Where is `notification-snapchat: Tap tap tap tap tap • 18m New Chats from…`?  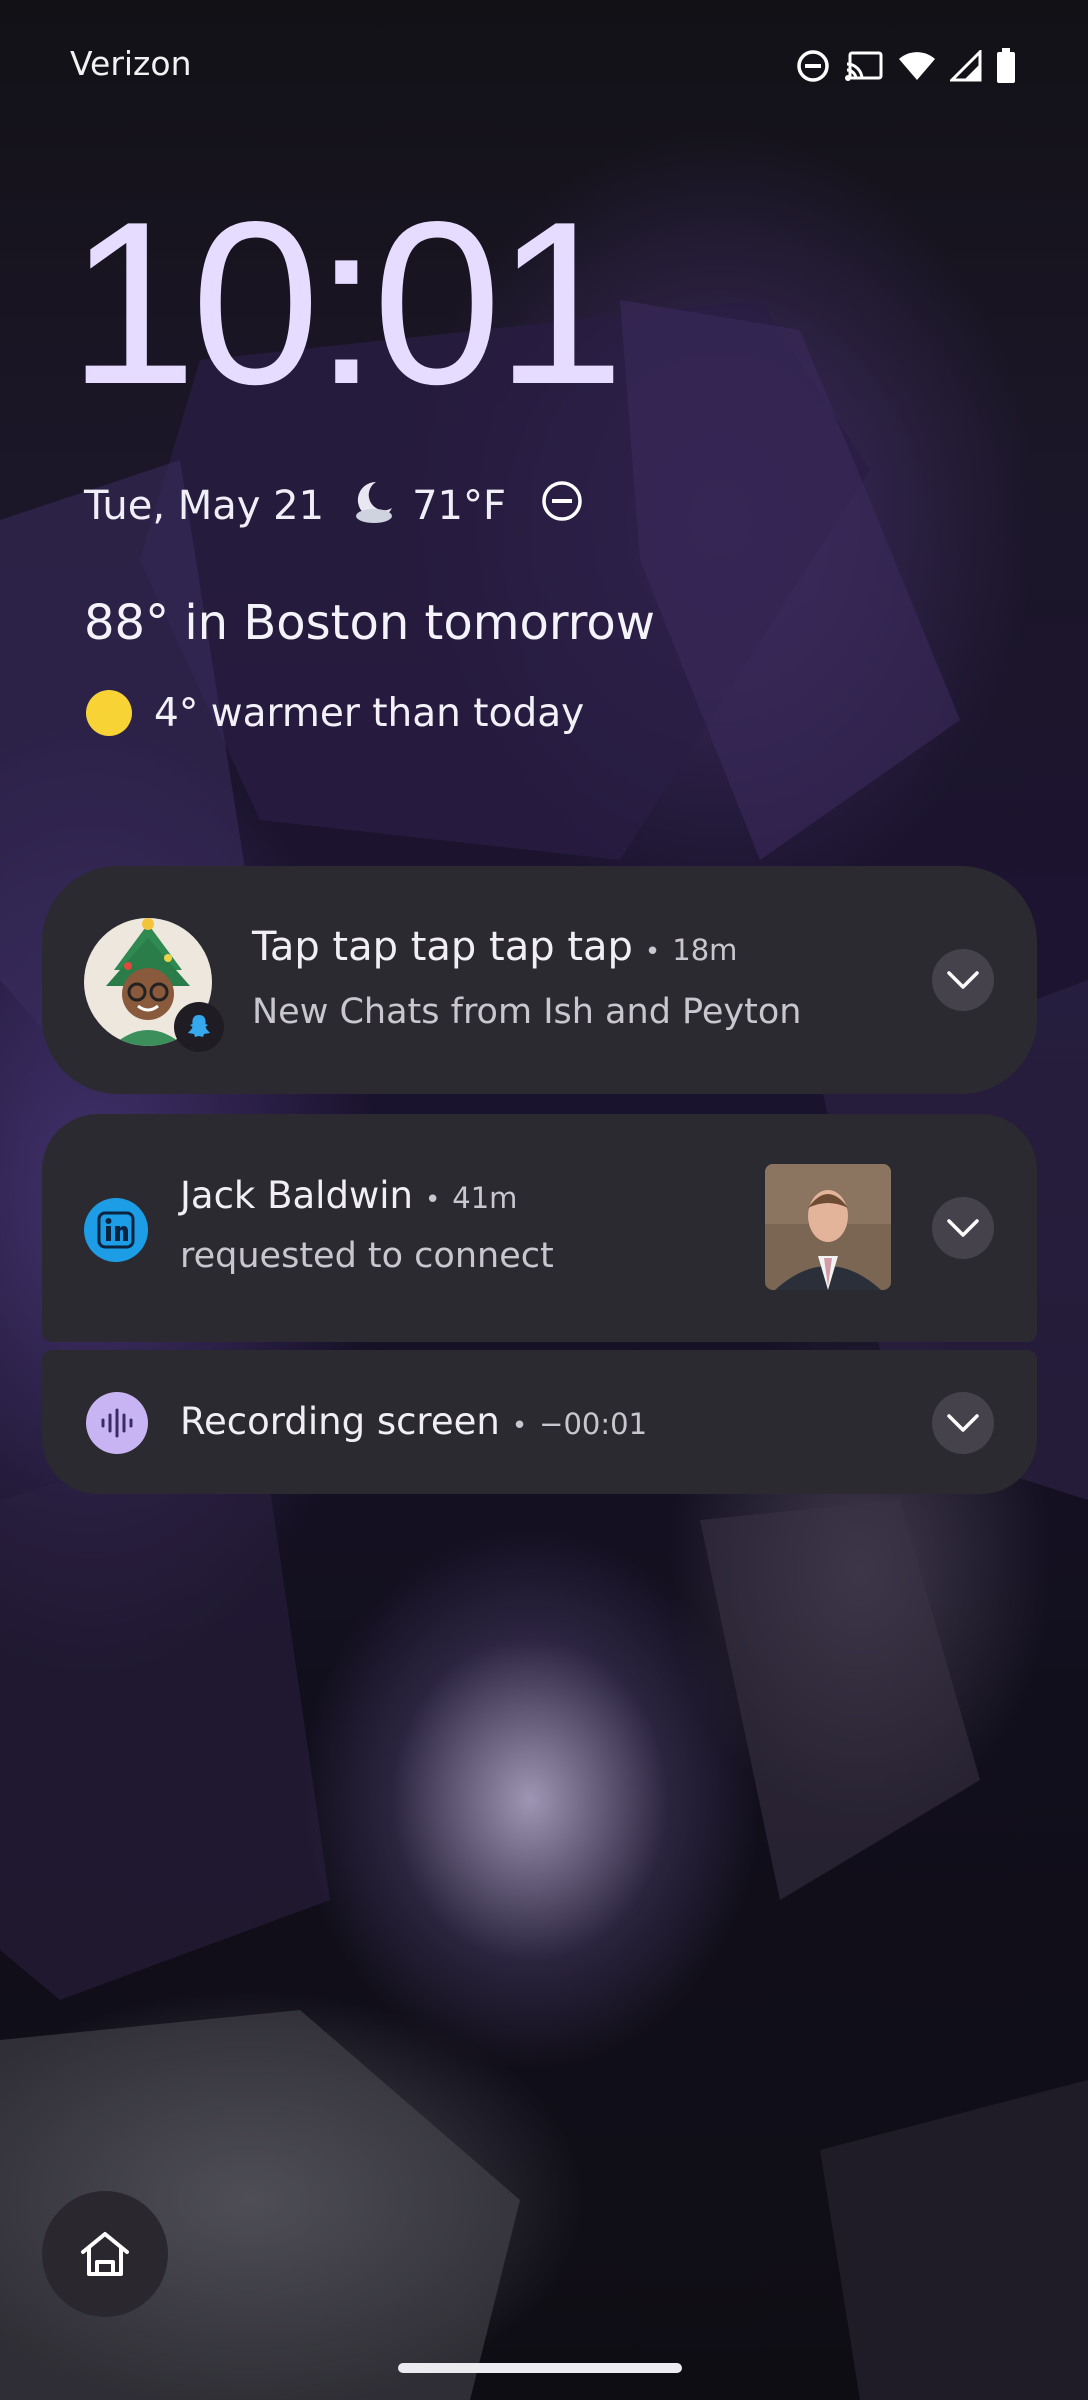
notification-snapchat: Tap tap tap tap tap • 18m New Chats from… is located at coordinates (539, 980).